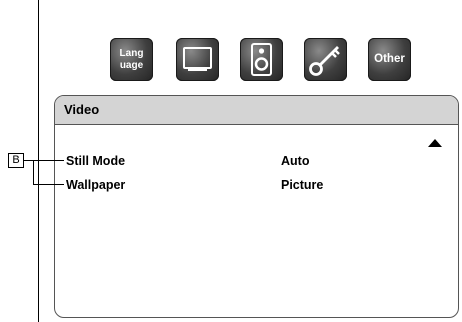 The width and height of the screenshot is (462, 322). What do you see at coordinates (48, 184) in the screenshot?
I see `callout-line-bottom` at bounding box center [48, 184].